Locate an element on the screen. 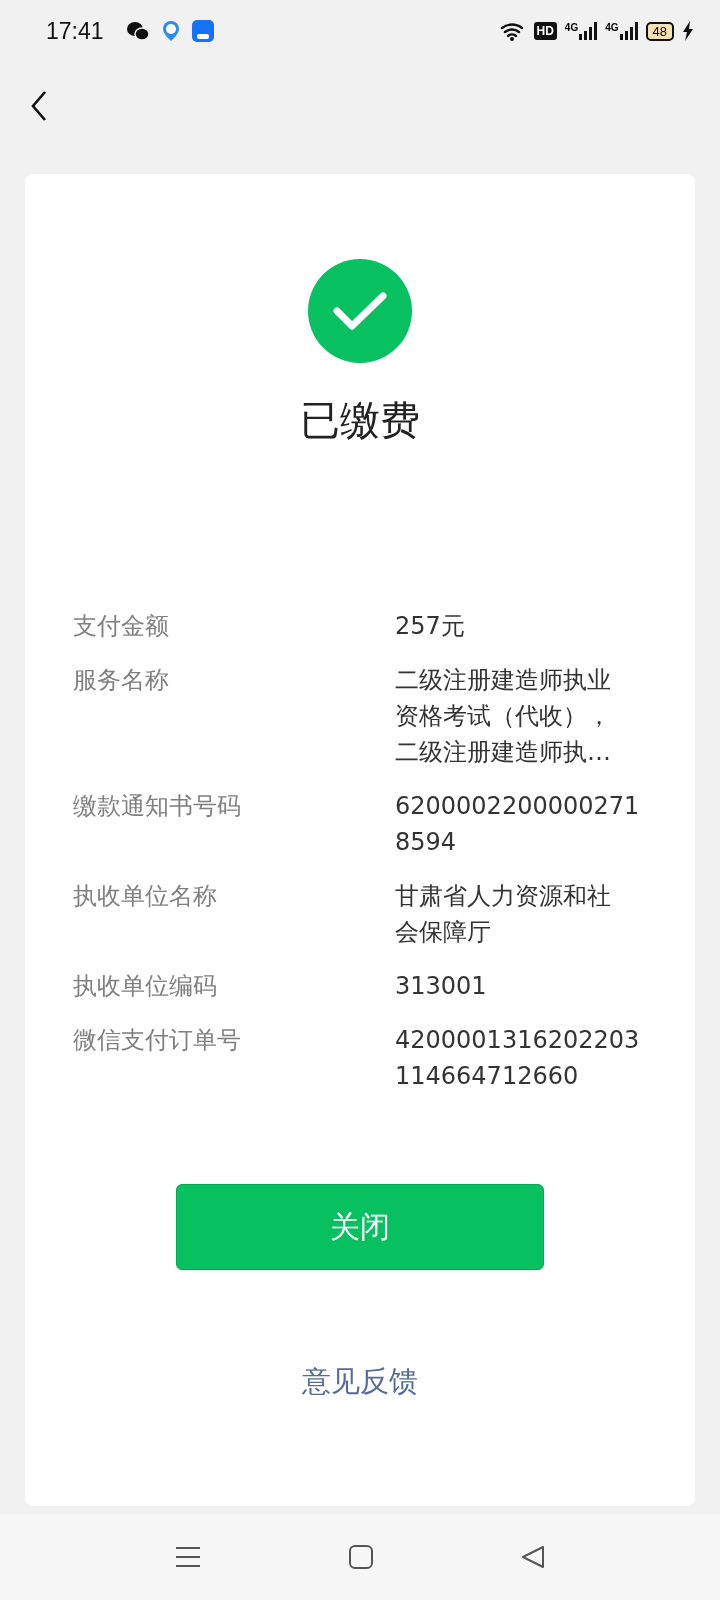 Image resolution: width=720 pixels, height=1600 pixels. detail-label: 执收单位名称 is located at coordinates (145, 896).